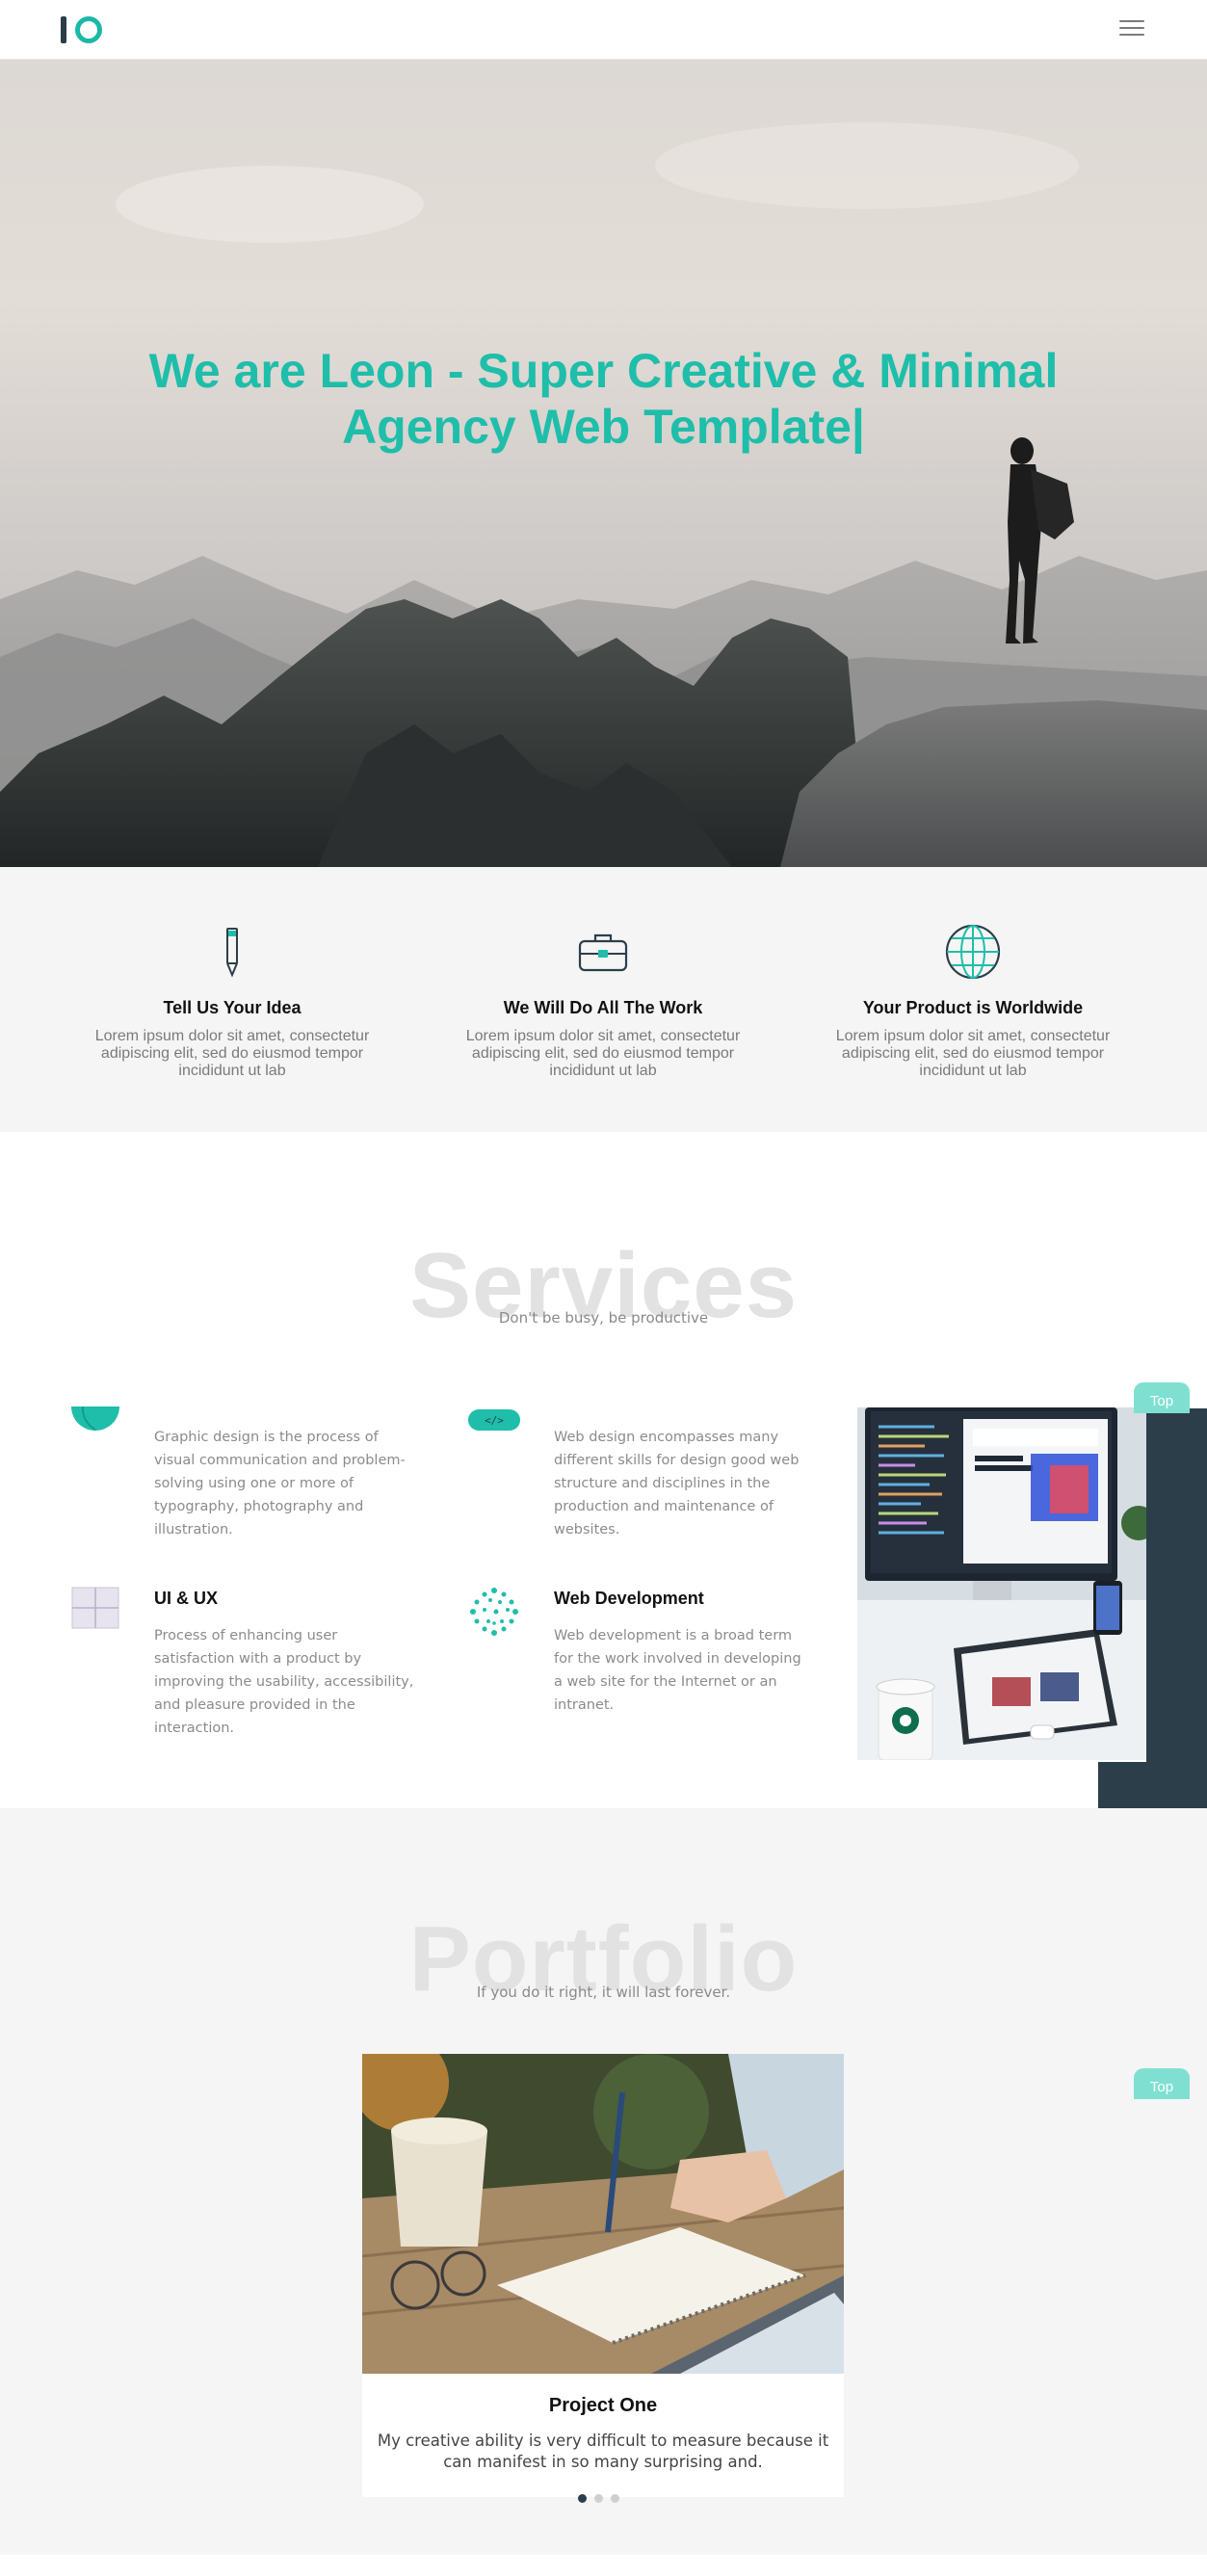 The width and height of the screenshot is (1207, 2576). Describe the element at coordinates (1177, 1608) in the screenshot. I see `decorative-dark-block` at that location.